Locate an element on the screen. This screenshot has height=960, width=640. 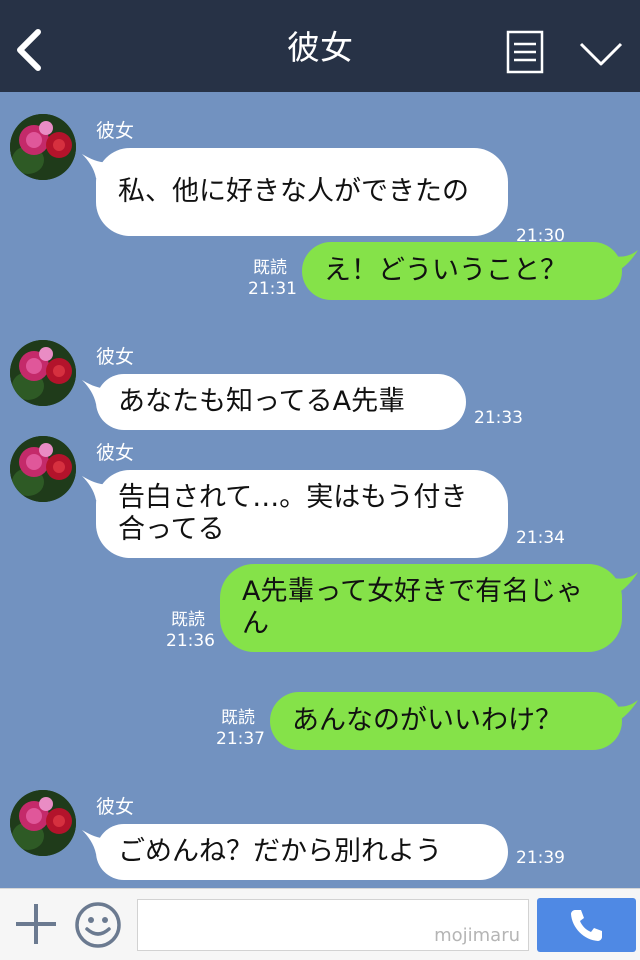
chevron-down-icon is located at coordinates (601, 54).